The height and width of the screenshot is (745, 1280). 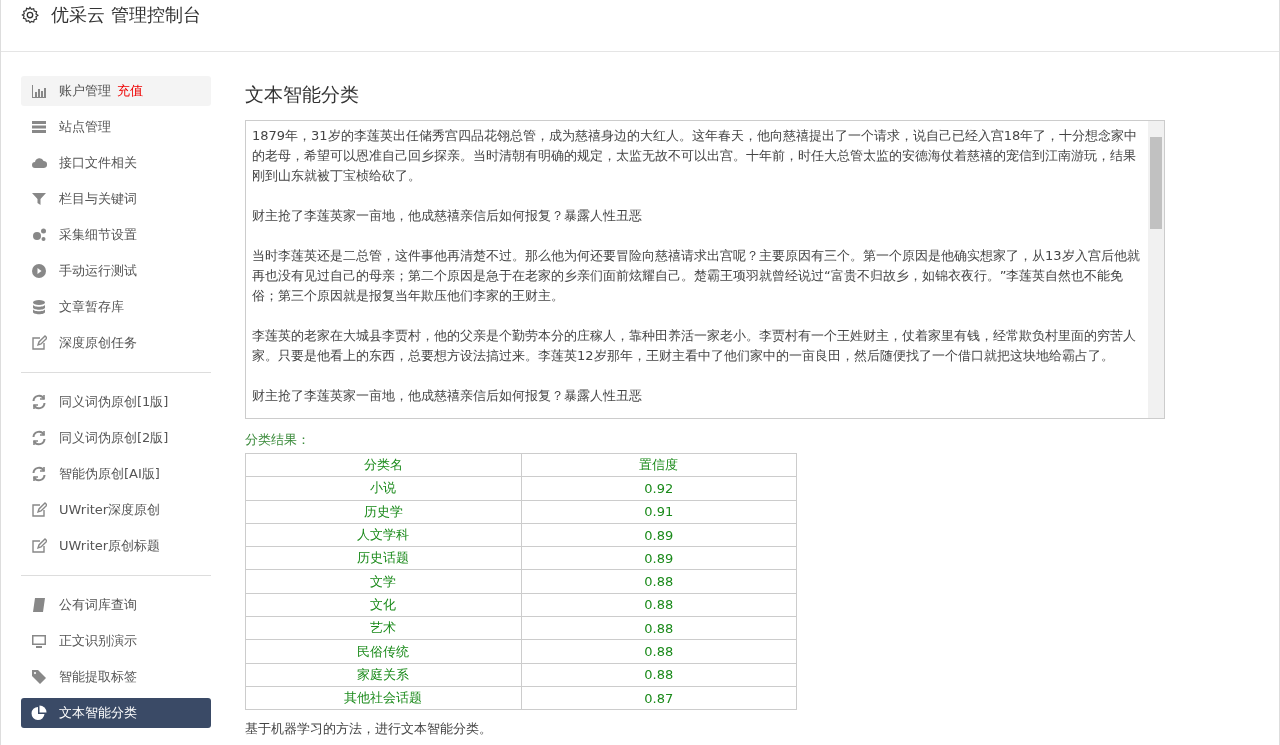 I want to click on sidebar-item: 公有词库查询, so click(x=116, y=605).